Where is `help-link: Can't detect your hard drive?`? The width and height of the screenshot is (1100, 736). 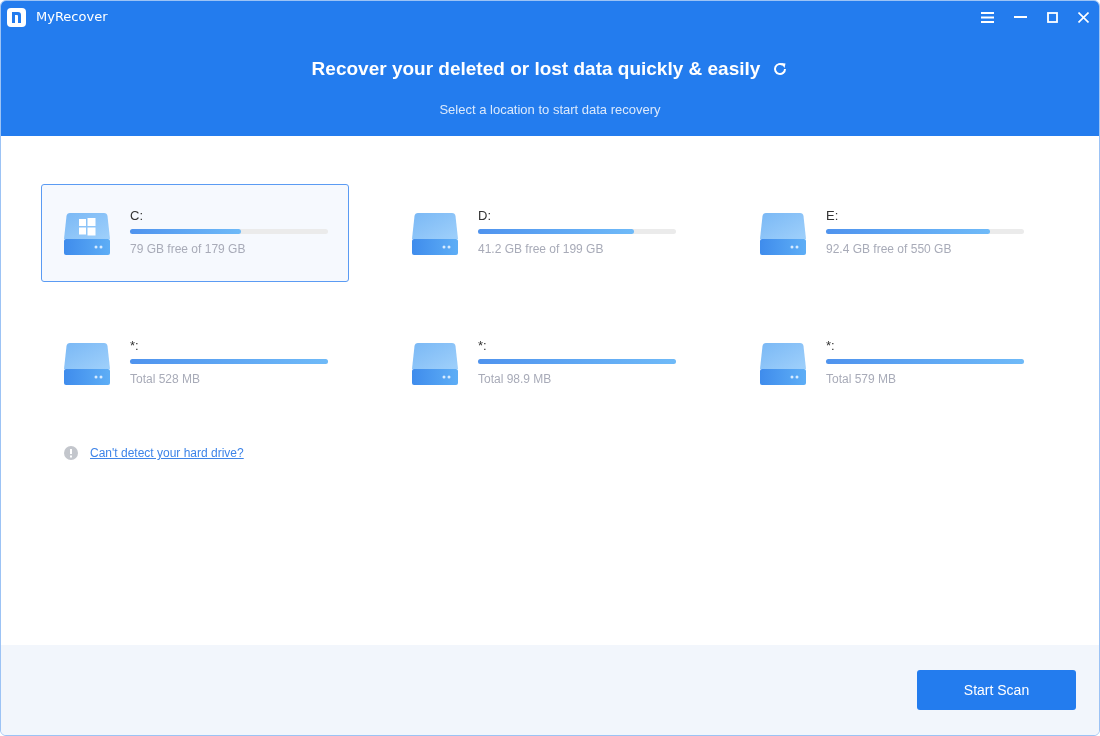
help-link: Can't detect your hard drive? is located at coordinates (167, 453).